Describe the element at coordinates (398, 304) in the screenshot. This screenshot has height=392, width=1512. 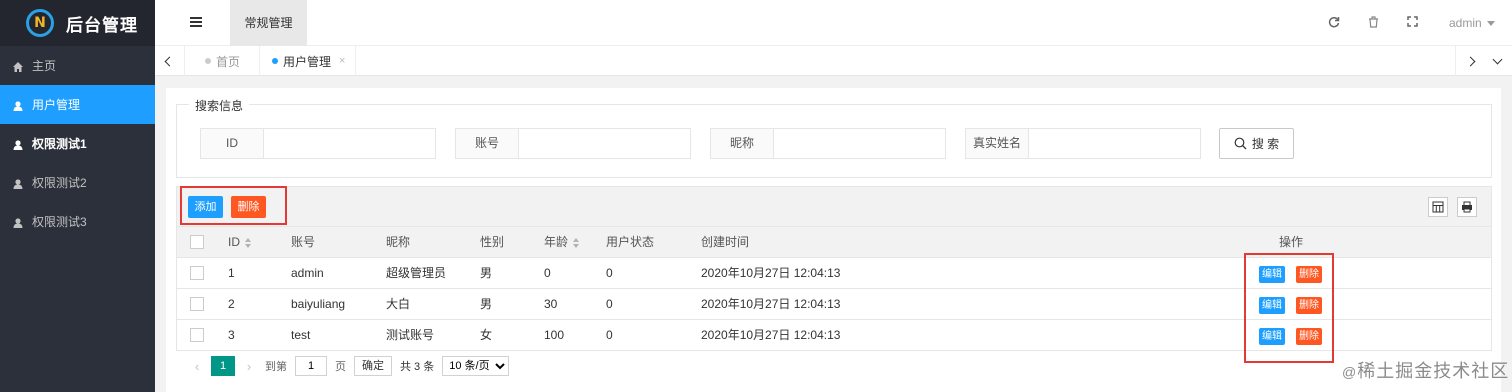
I see `cell-nickname: 大白` at that location.